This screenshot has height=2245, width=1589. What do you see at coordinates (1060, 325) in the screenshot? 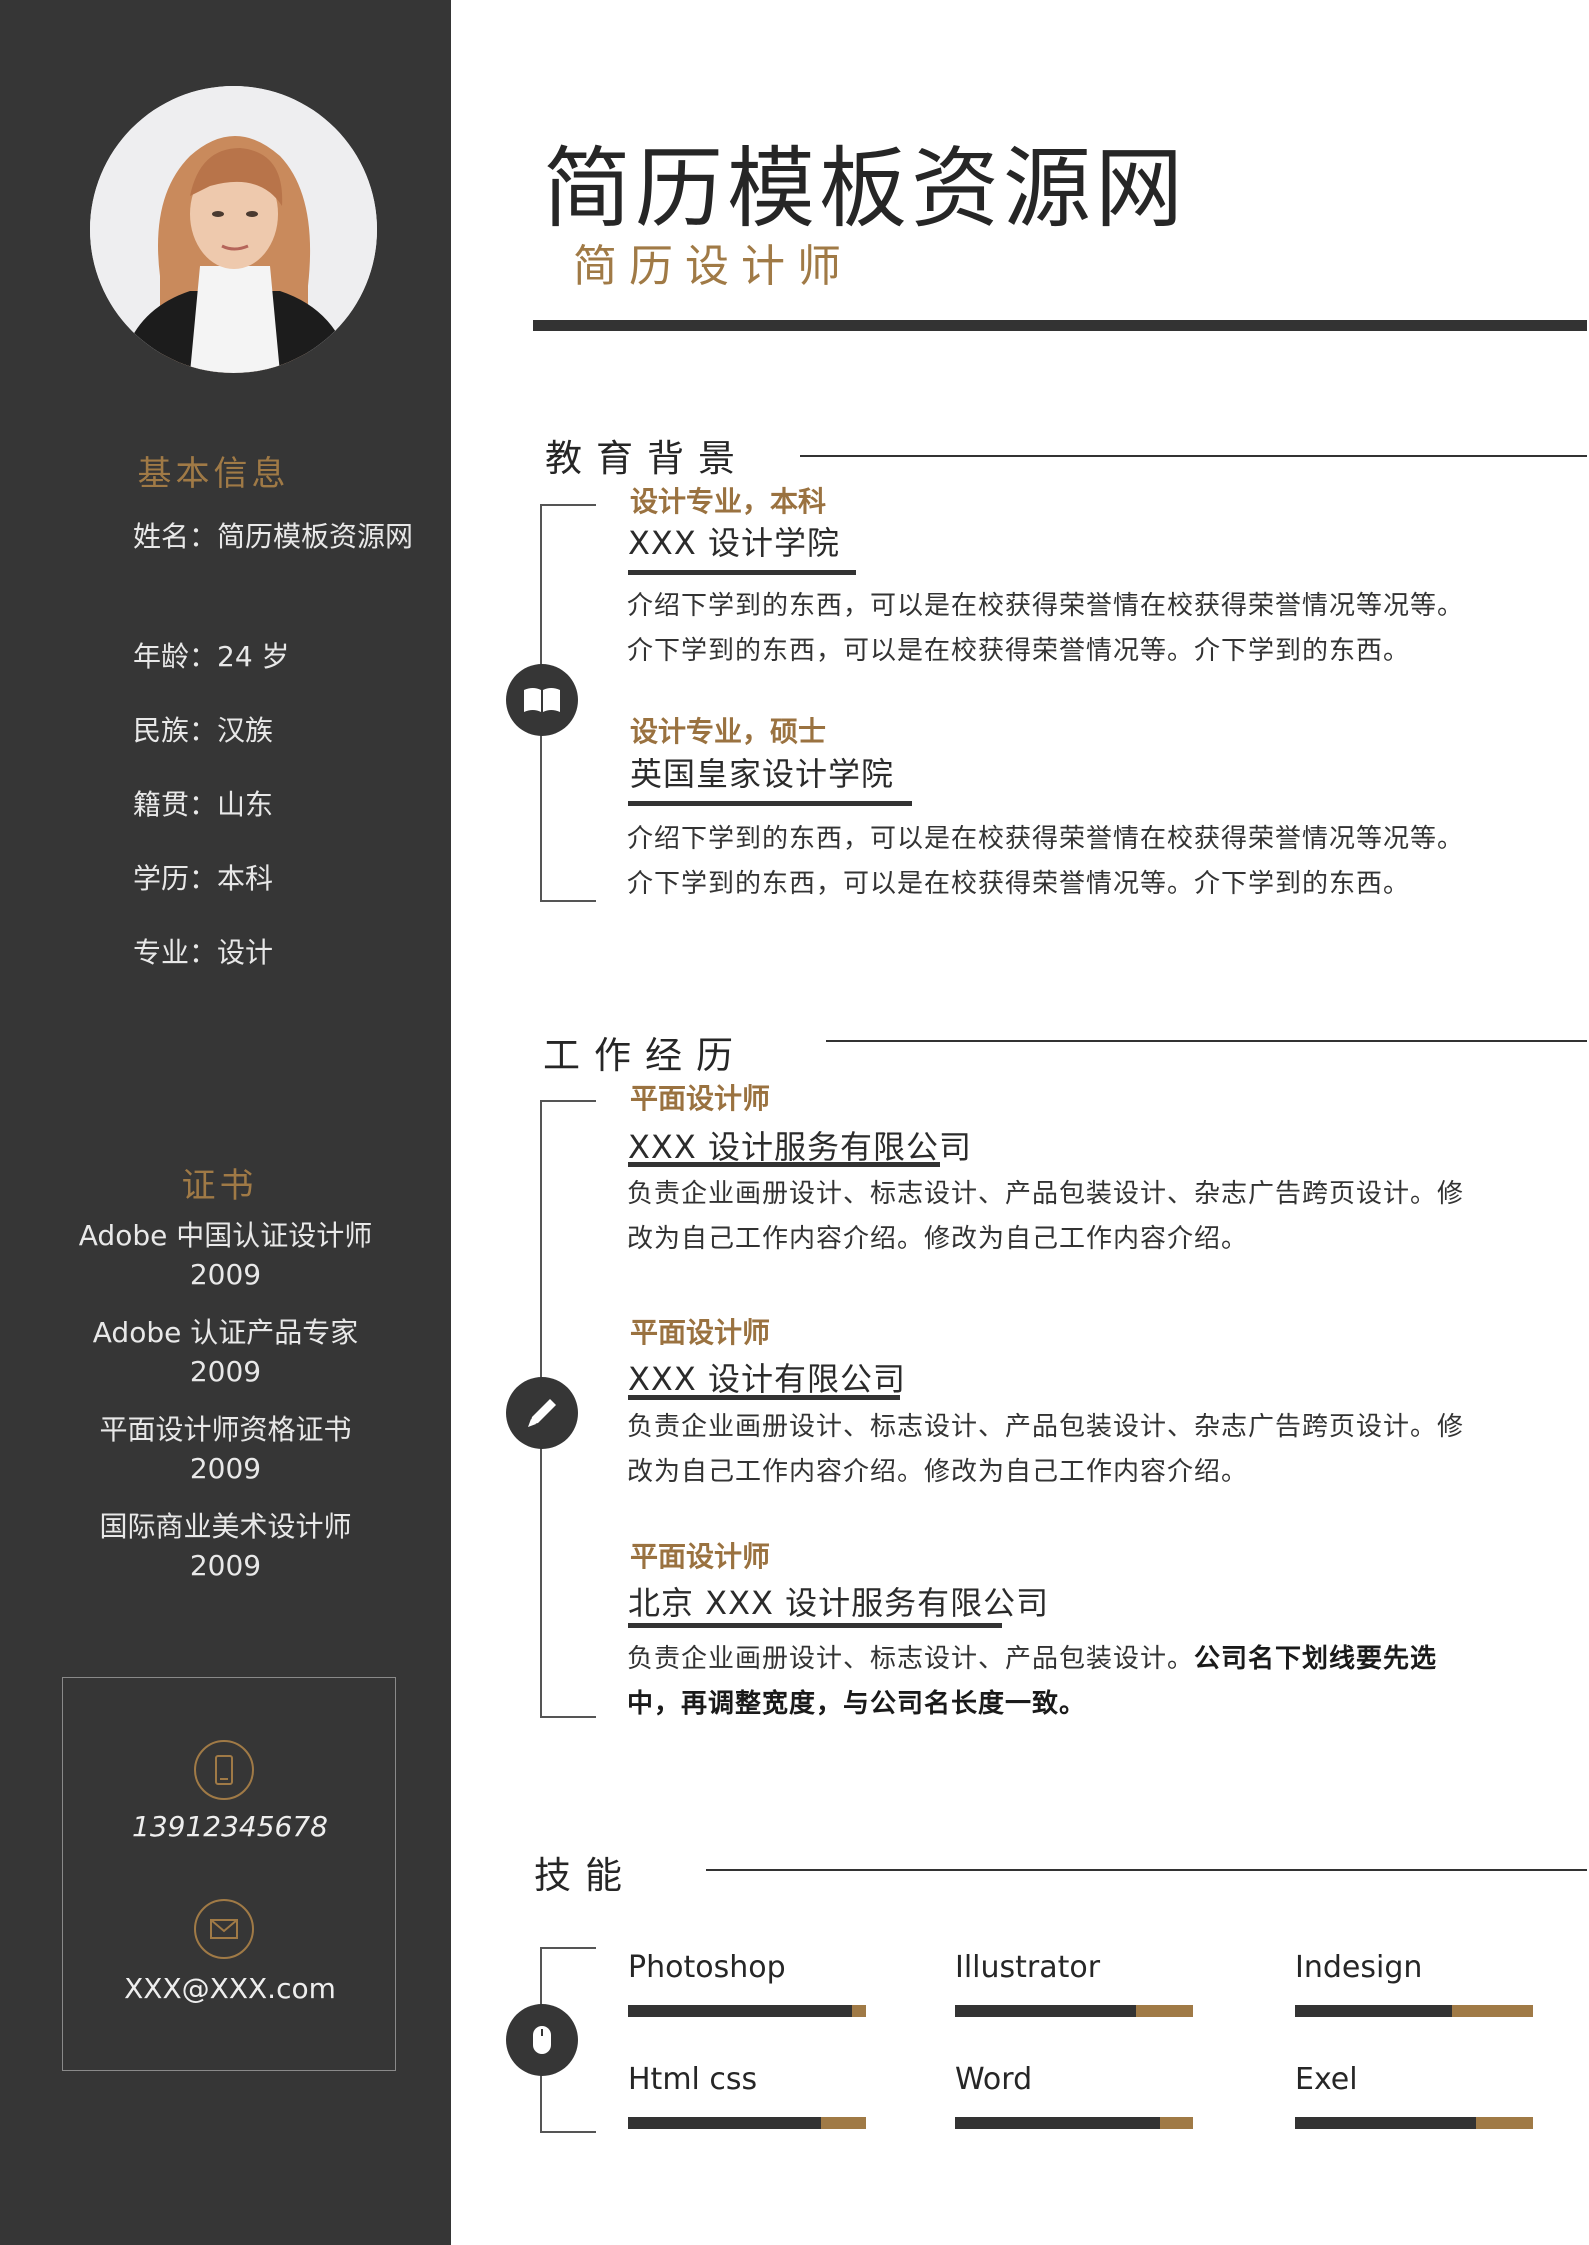
I see `title-divider` at bounding box center [1060, 325].